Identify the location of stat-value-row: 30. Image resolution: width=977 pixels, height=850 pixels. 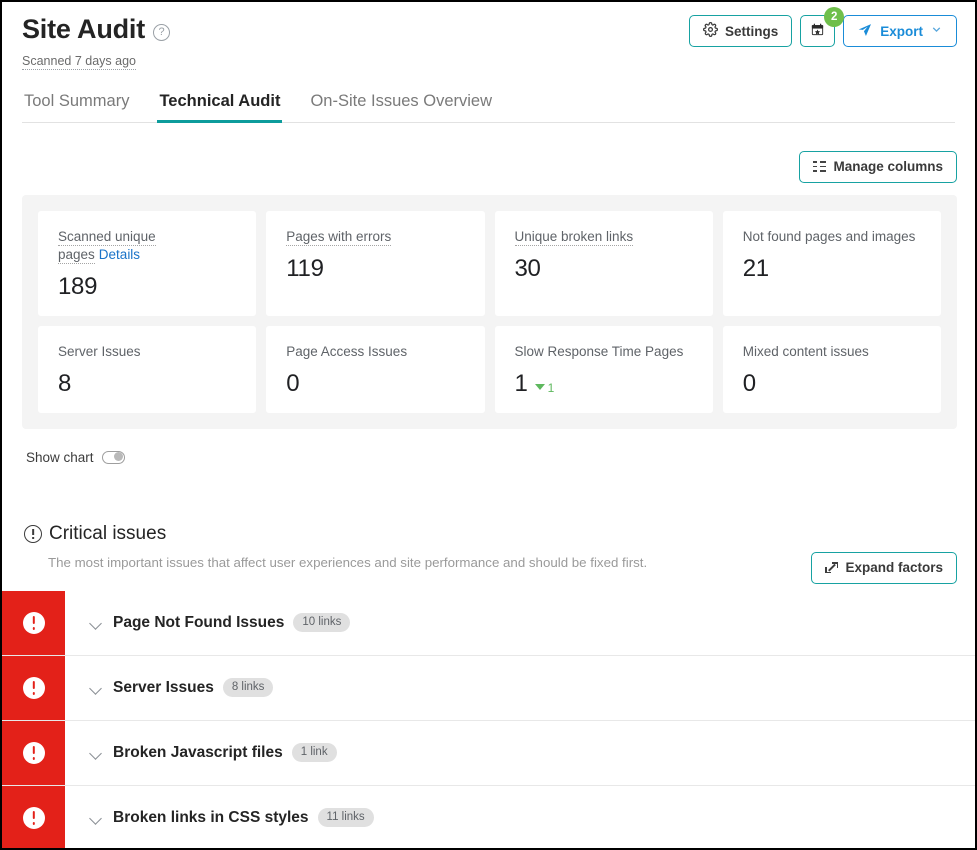
(605, 269).